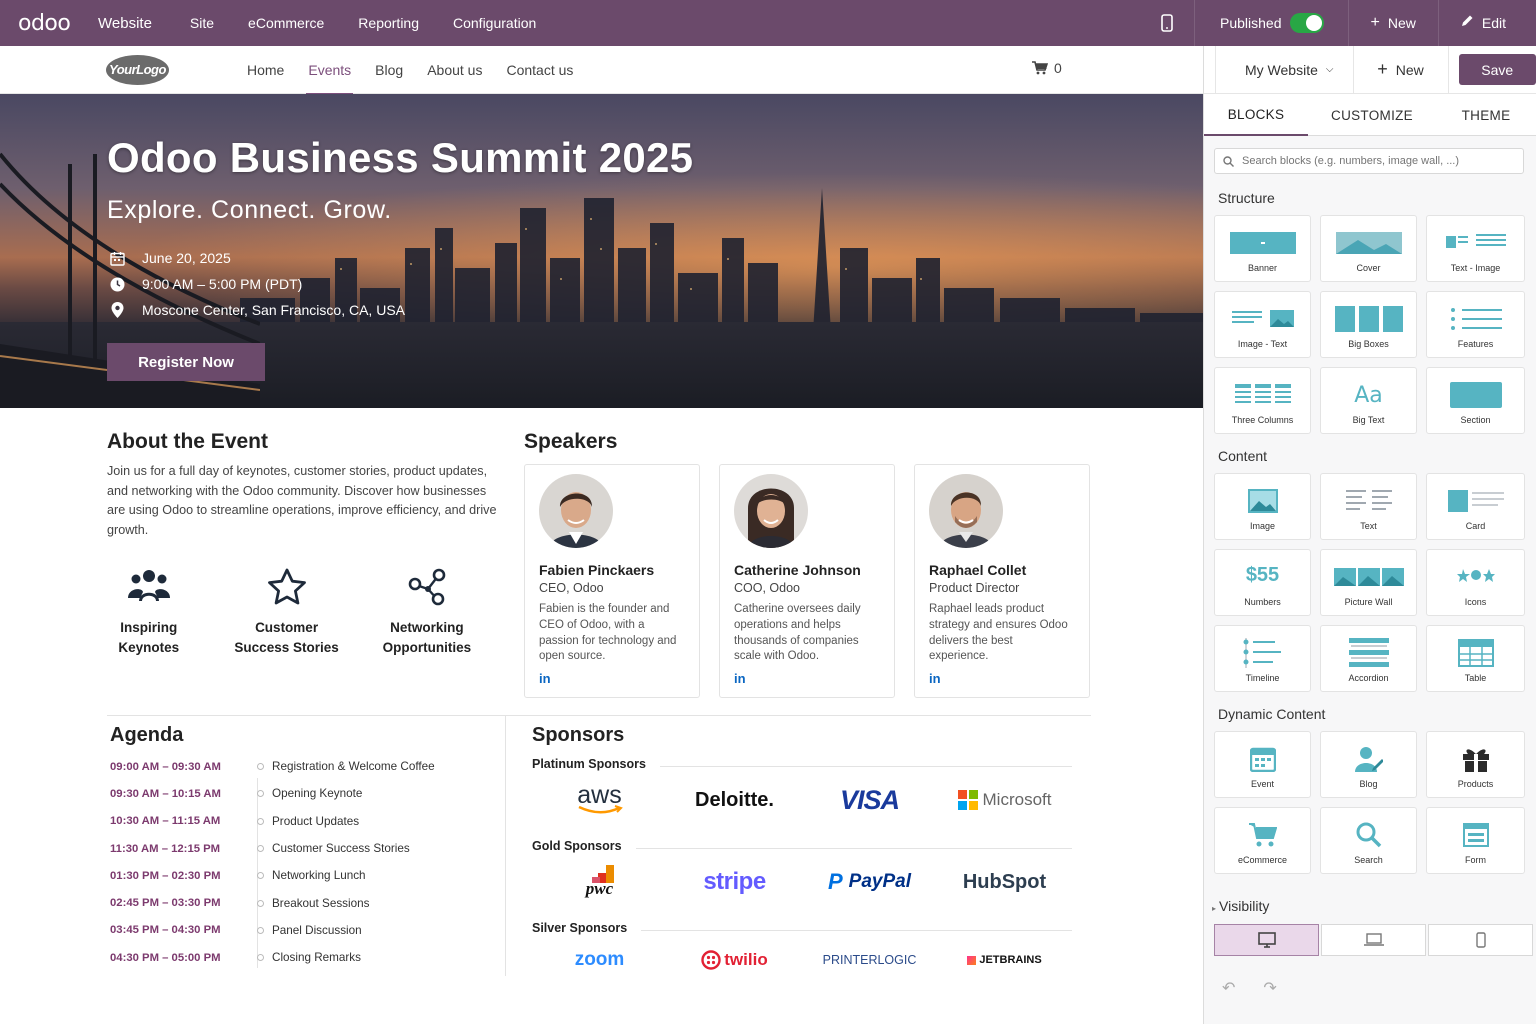 This screenshot has height=1024, width=1536. Describe the element at coordinates (1393, 23) in the screenshot. I see `new-button: + New` at that location.